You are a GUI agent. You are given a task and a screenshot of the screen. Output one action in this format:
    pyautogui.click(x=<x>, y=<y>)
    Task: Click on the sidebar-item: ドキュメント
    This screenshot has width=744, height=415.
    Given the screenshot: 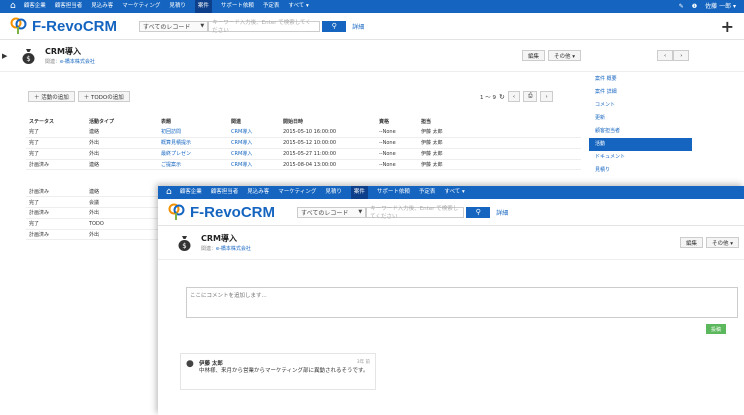 What is the action you would take?
    pyautogui.click(x=640, y=157)
    